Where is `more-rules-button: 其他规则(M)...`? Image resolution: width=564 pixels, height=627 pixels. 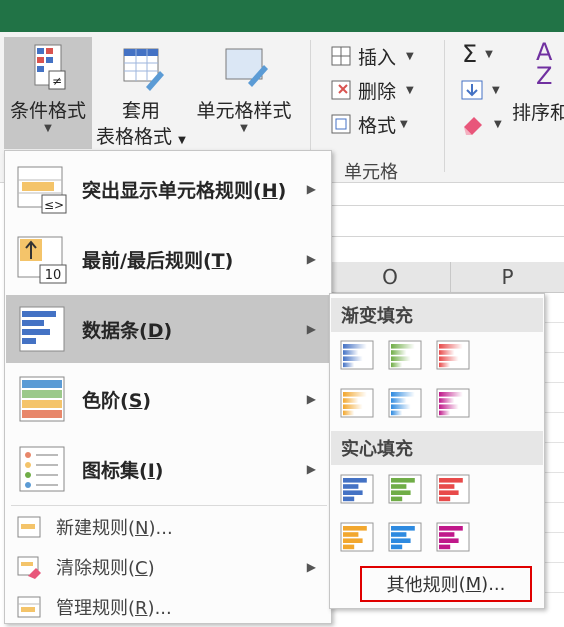 more-rules-button: 其他规则(M)... is located at coordinates (446, 584).